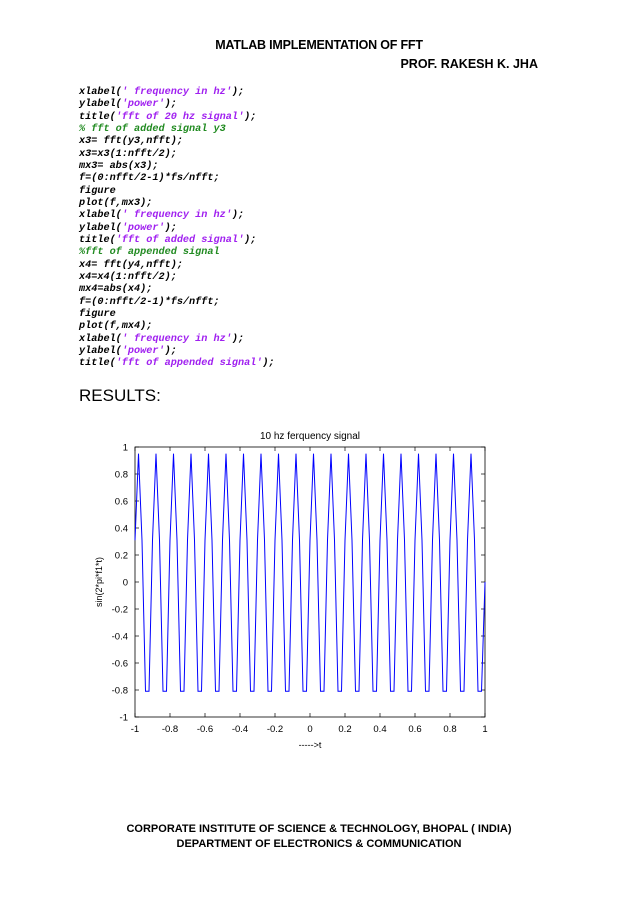  What do you see at coordinates (414, 729) in the screenshot?
I see `x-tick-label: 0.6` at bounding box center [414, 729].